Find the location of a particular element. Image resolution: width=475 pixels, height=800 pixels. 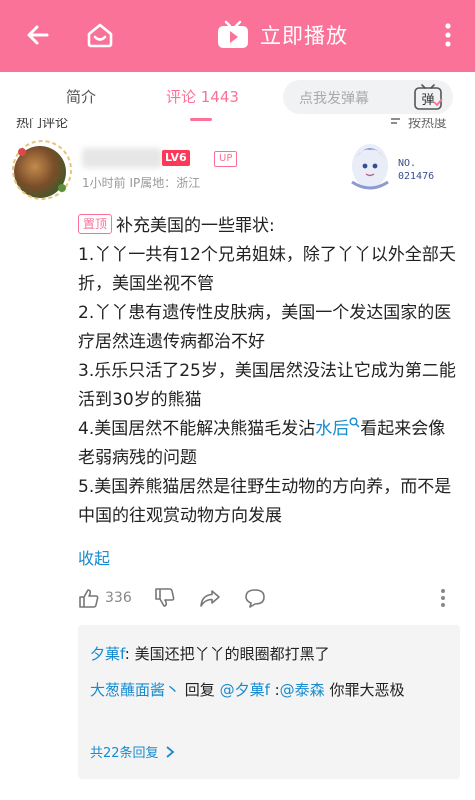

danmaku-input: 点我发弹幕 is located at coordinates (334, 98).